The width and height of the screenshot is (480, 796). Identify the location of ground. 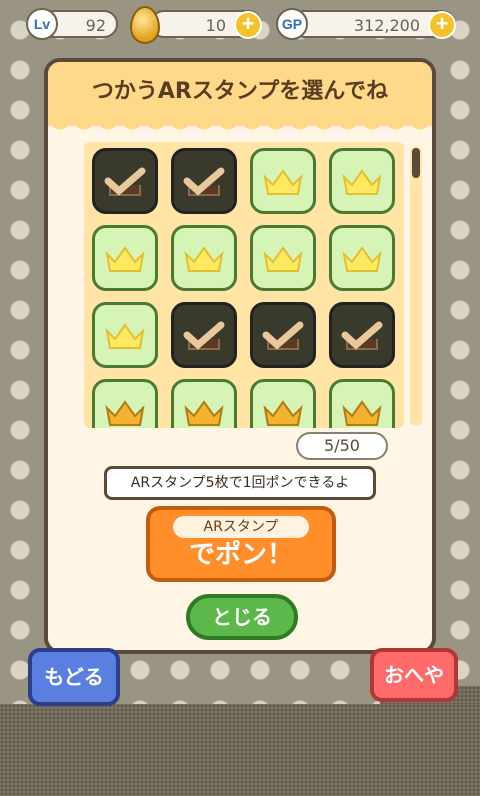
(240, 750).